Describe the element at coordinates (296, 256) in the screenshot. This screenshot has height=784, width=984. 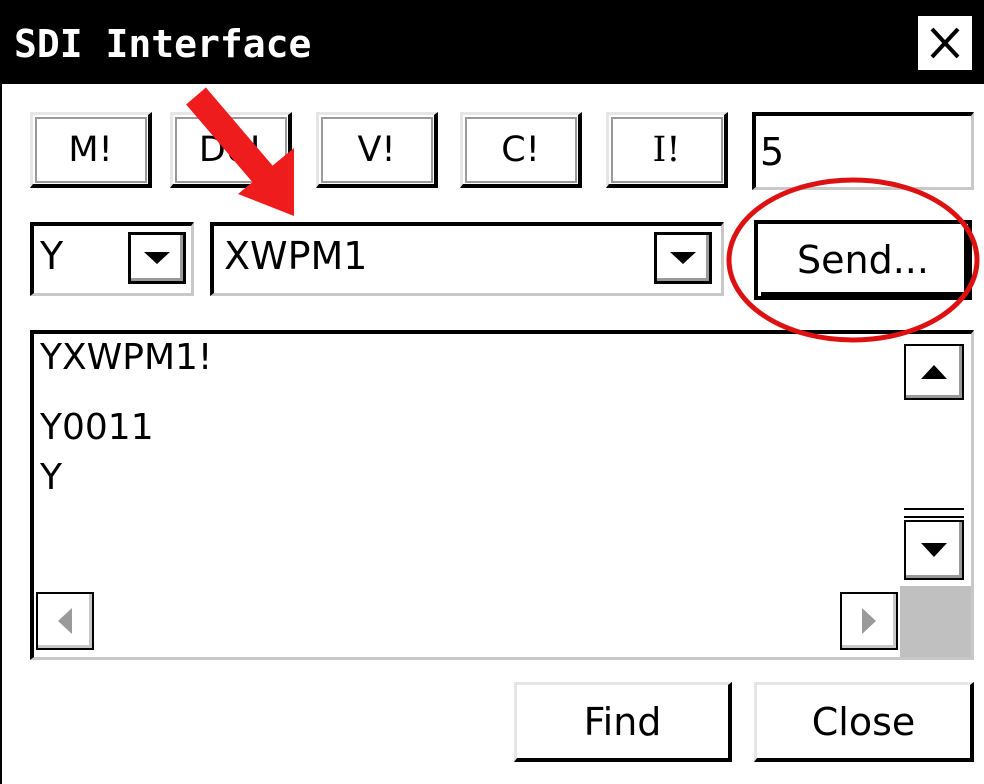
I see `command-select-value: XWPM1` at that location.